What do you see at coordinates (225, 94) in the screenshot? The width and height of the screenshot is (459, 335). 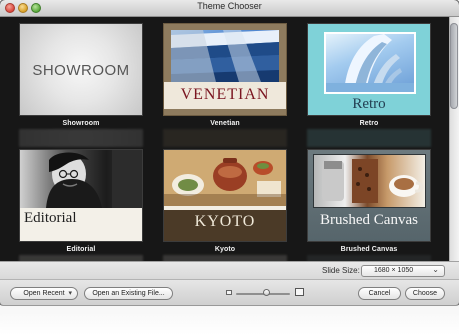 I see `venetian-preview-title: VENETIAN` at bounding box center [225, 94].